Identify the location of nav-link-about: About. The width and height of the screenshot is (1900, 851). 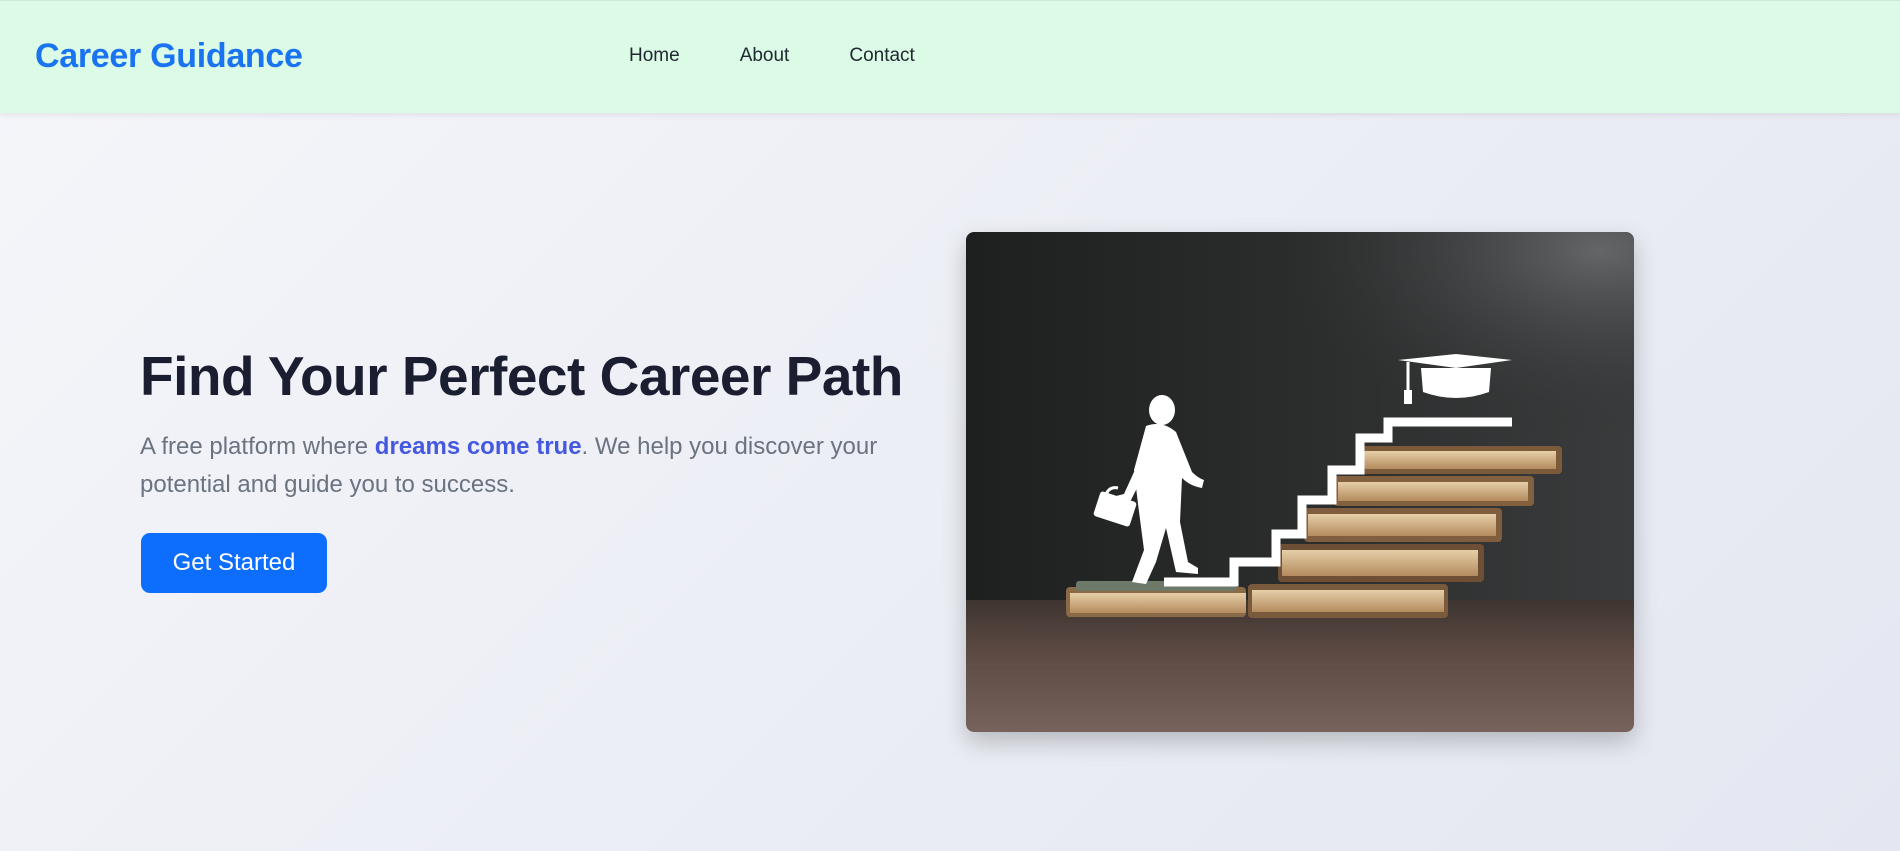
(765, 56).